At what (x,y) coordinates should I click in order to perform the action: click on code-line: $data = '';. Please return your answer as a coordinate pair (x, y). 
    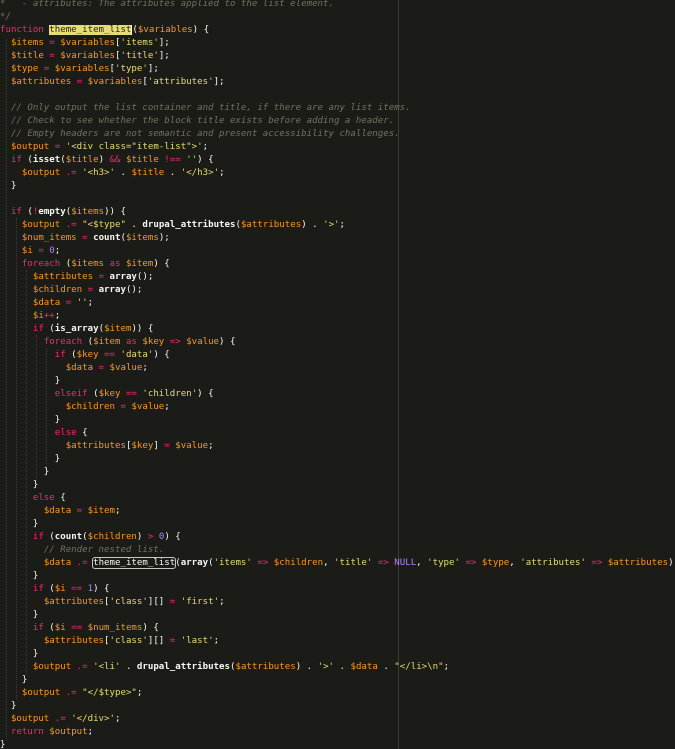
    Looking at the image, I should click on (337, 303).